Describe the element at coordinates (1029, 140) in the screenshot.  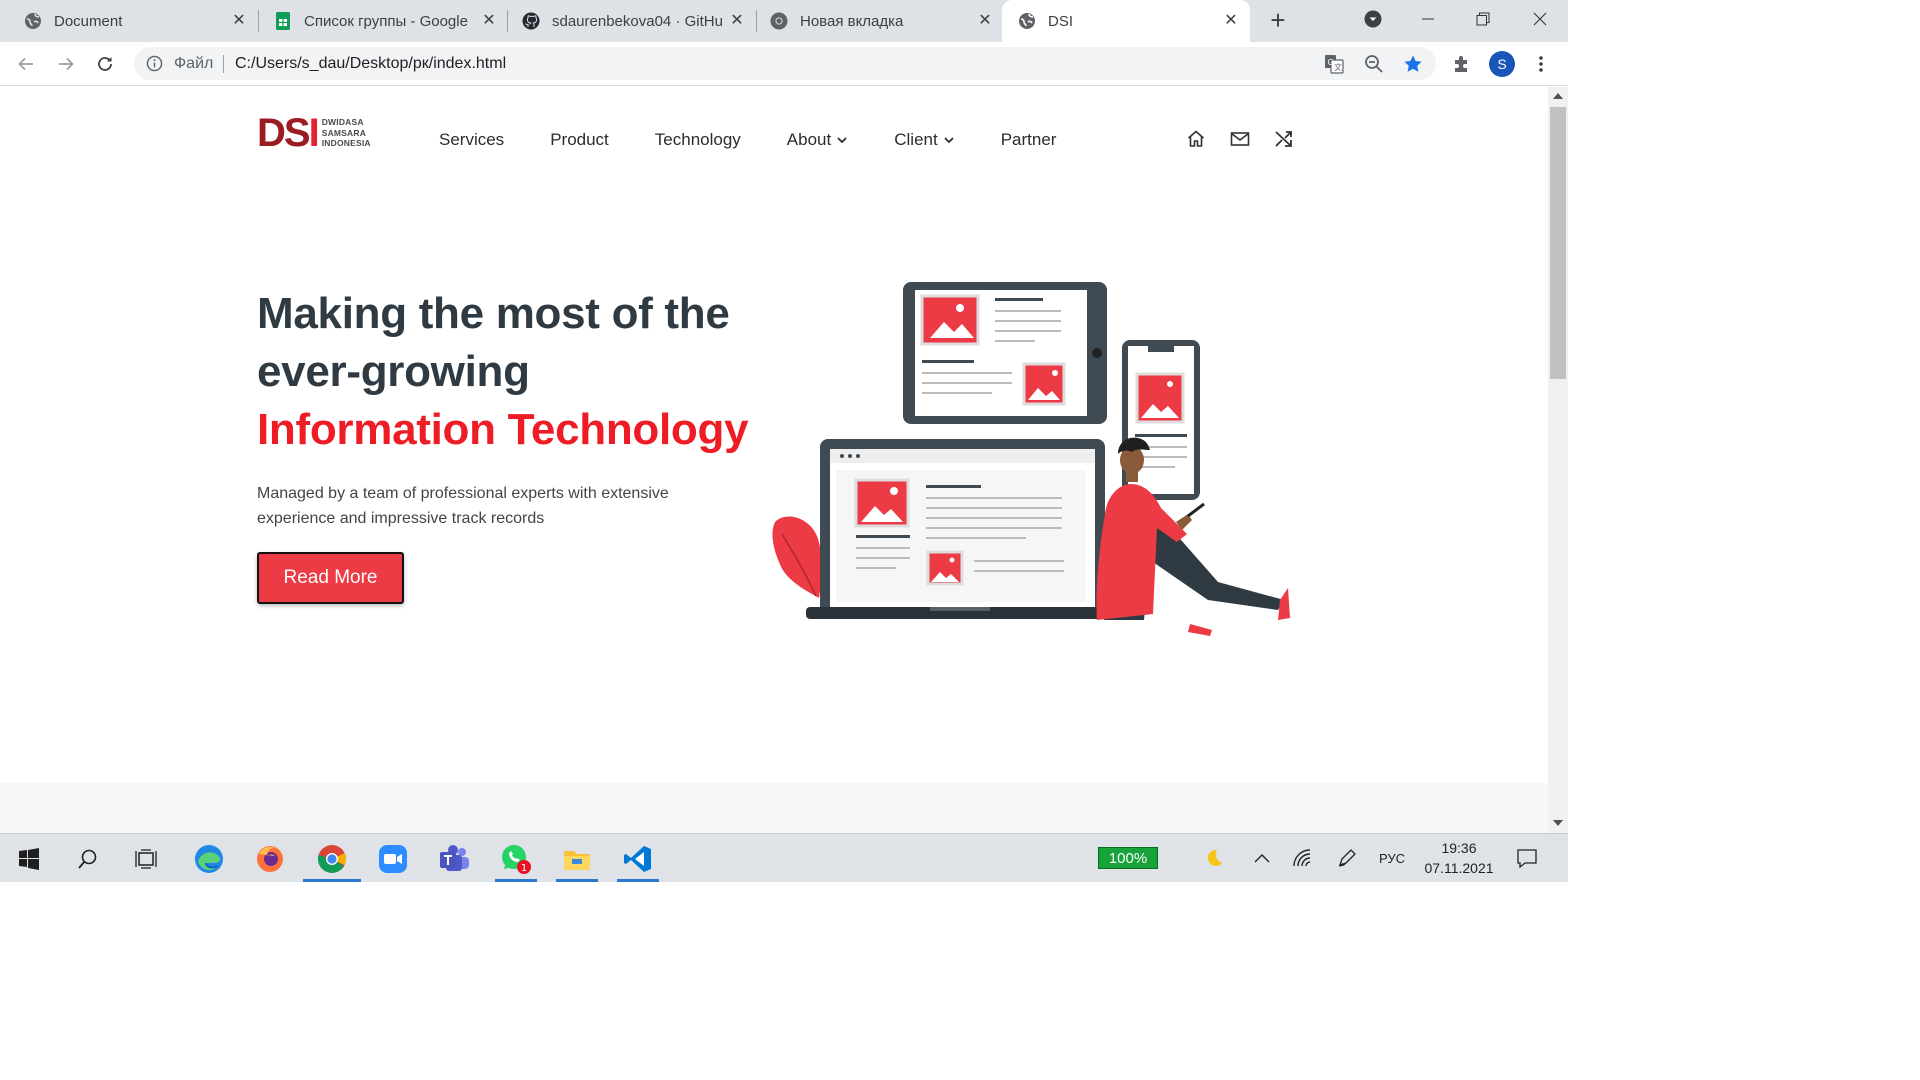
I see `nav-partner: Partner` at that location.